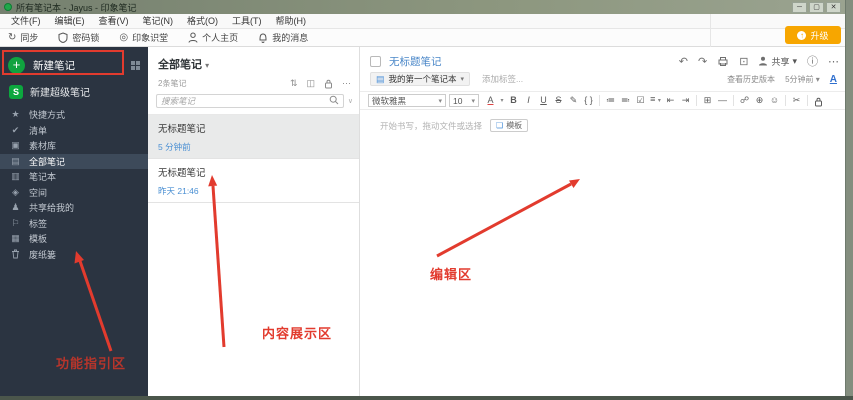  I want to click on annotation-label-note-list: 内容展示区, so click(297, 333).